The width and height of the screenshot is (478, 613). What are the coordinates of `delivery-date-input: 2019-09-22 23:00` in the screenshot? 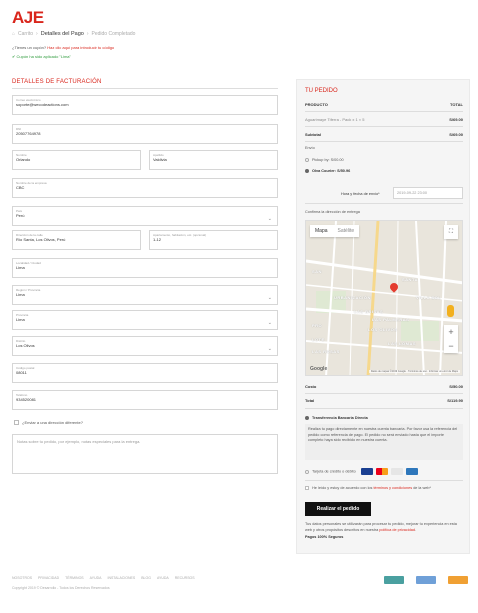 It's located at (428, 193).